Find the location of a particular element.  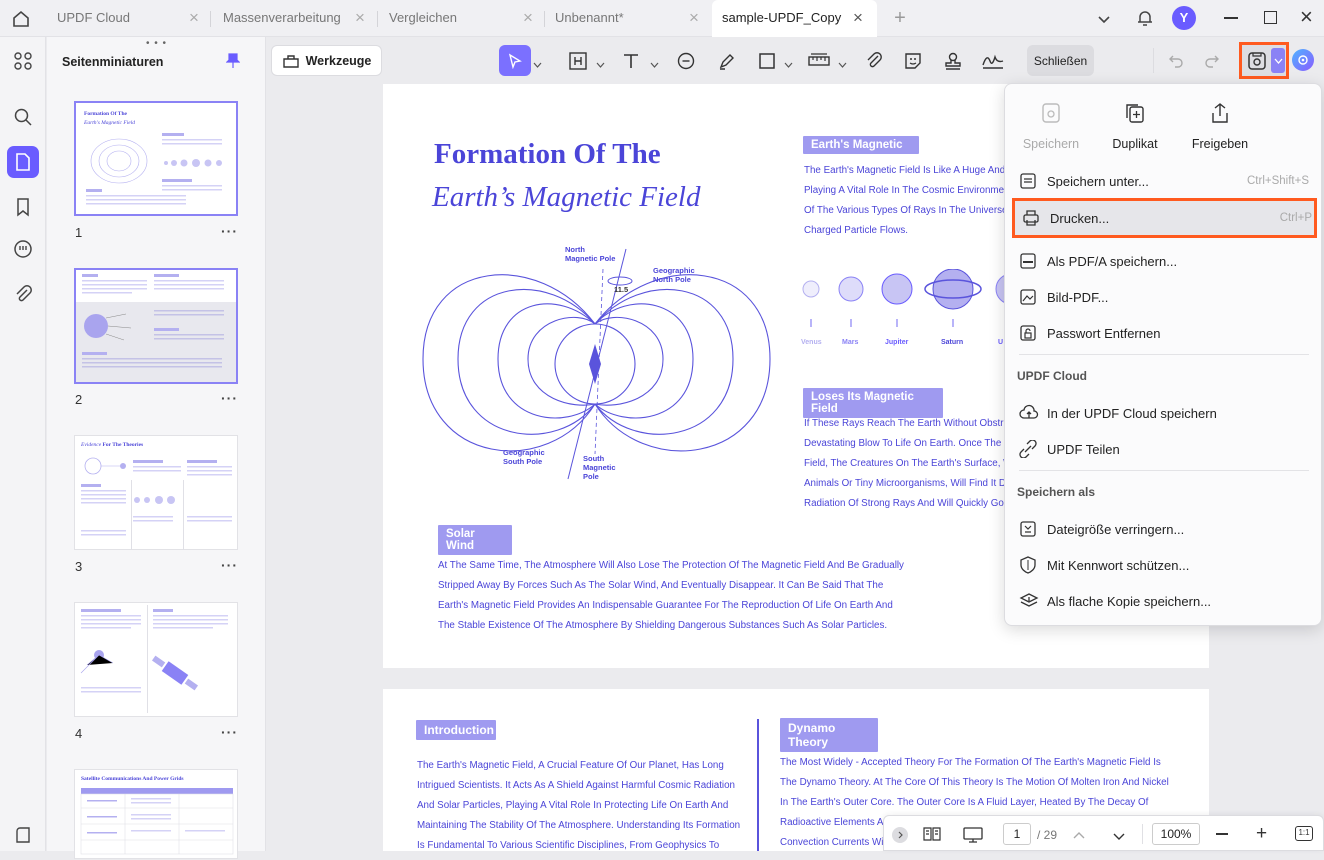

presentation-icon is located at coordinates (973, 837).